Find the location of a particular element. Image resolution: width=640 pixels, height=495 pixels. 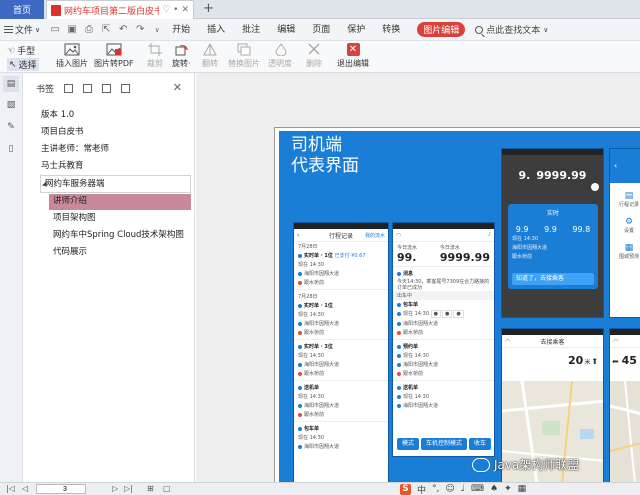

bookmark-item: 项目架构图 is located at coordinates (74, 218).